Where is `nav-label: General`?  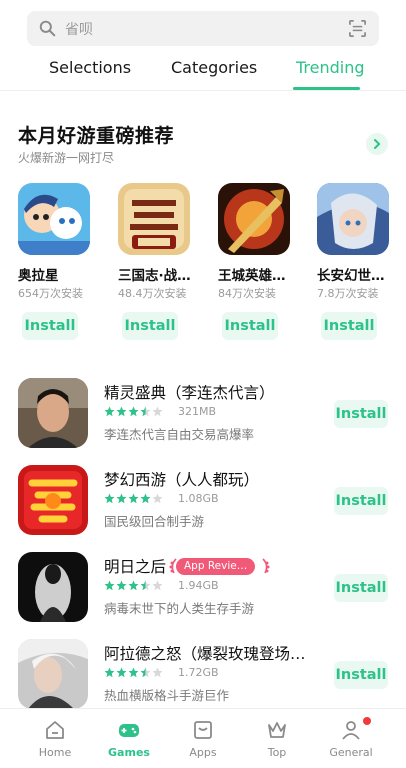 nav-label: General is located at coordinates (351, 752).